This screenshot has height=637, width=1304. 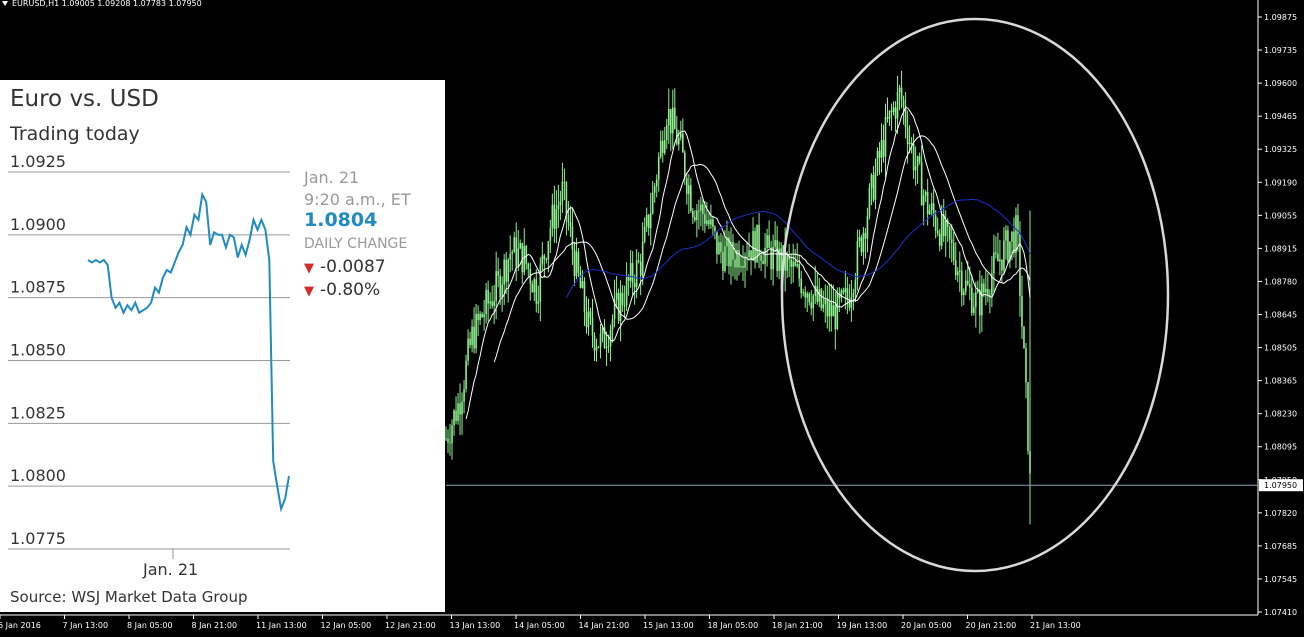 What do you see at coordinates (341, 220) in the screenshot?
I see `quote-price: 1.0804` at bounding box center [341, 220].